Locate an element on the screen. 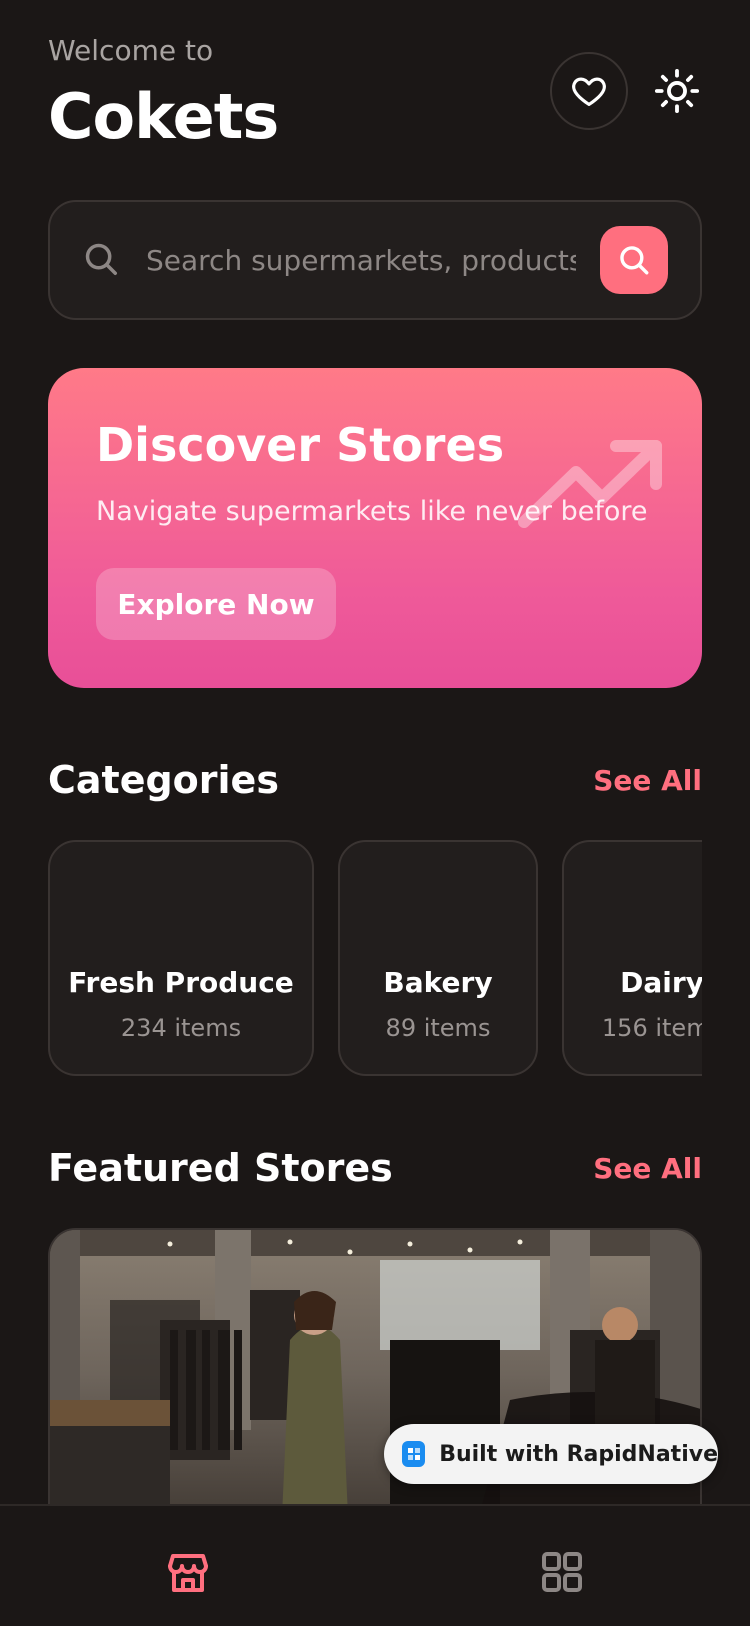  category-card-fresh-produce: Fresh Produce 234 items is located at coordinates (181, 958).